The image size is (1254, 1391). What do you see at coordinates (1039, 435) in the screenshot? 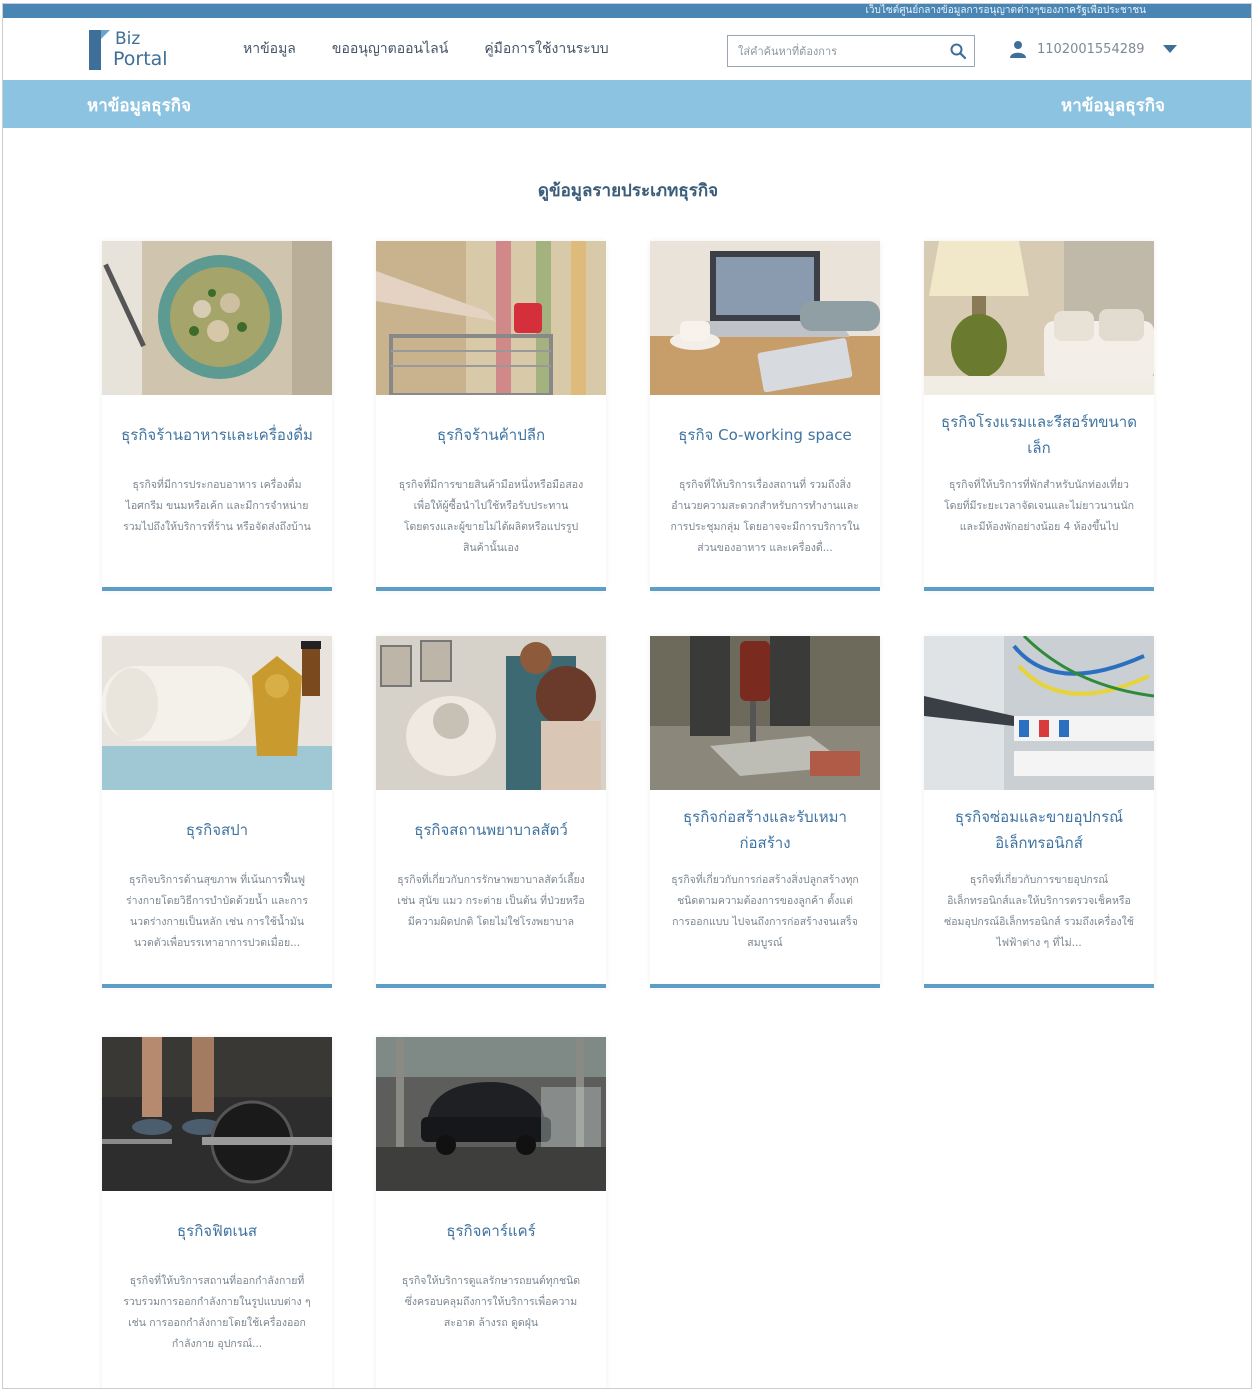
I see `card-title: ธุรกิจโรงแรมและรีสอร์ทขนาดเล็ก` at bounding box center [1039, 435].